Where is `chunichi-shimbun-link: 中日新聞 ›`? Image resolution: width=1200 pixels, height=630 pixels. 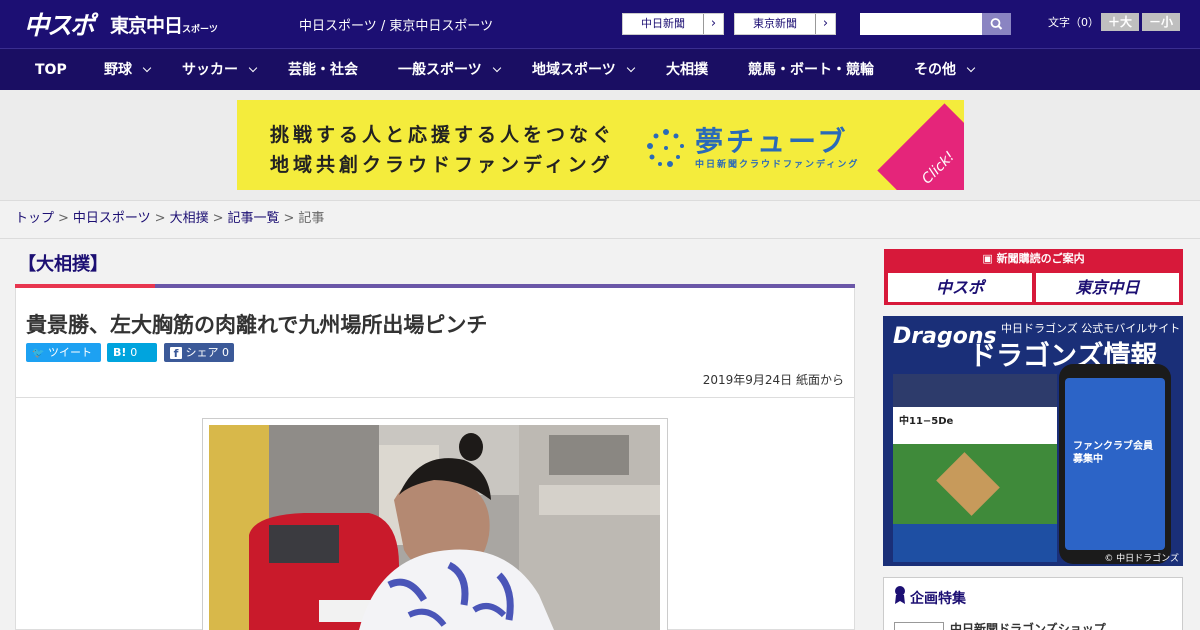 chunichi-shimbun-link: 中日新聞 › is located at coordinates (673, 24).